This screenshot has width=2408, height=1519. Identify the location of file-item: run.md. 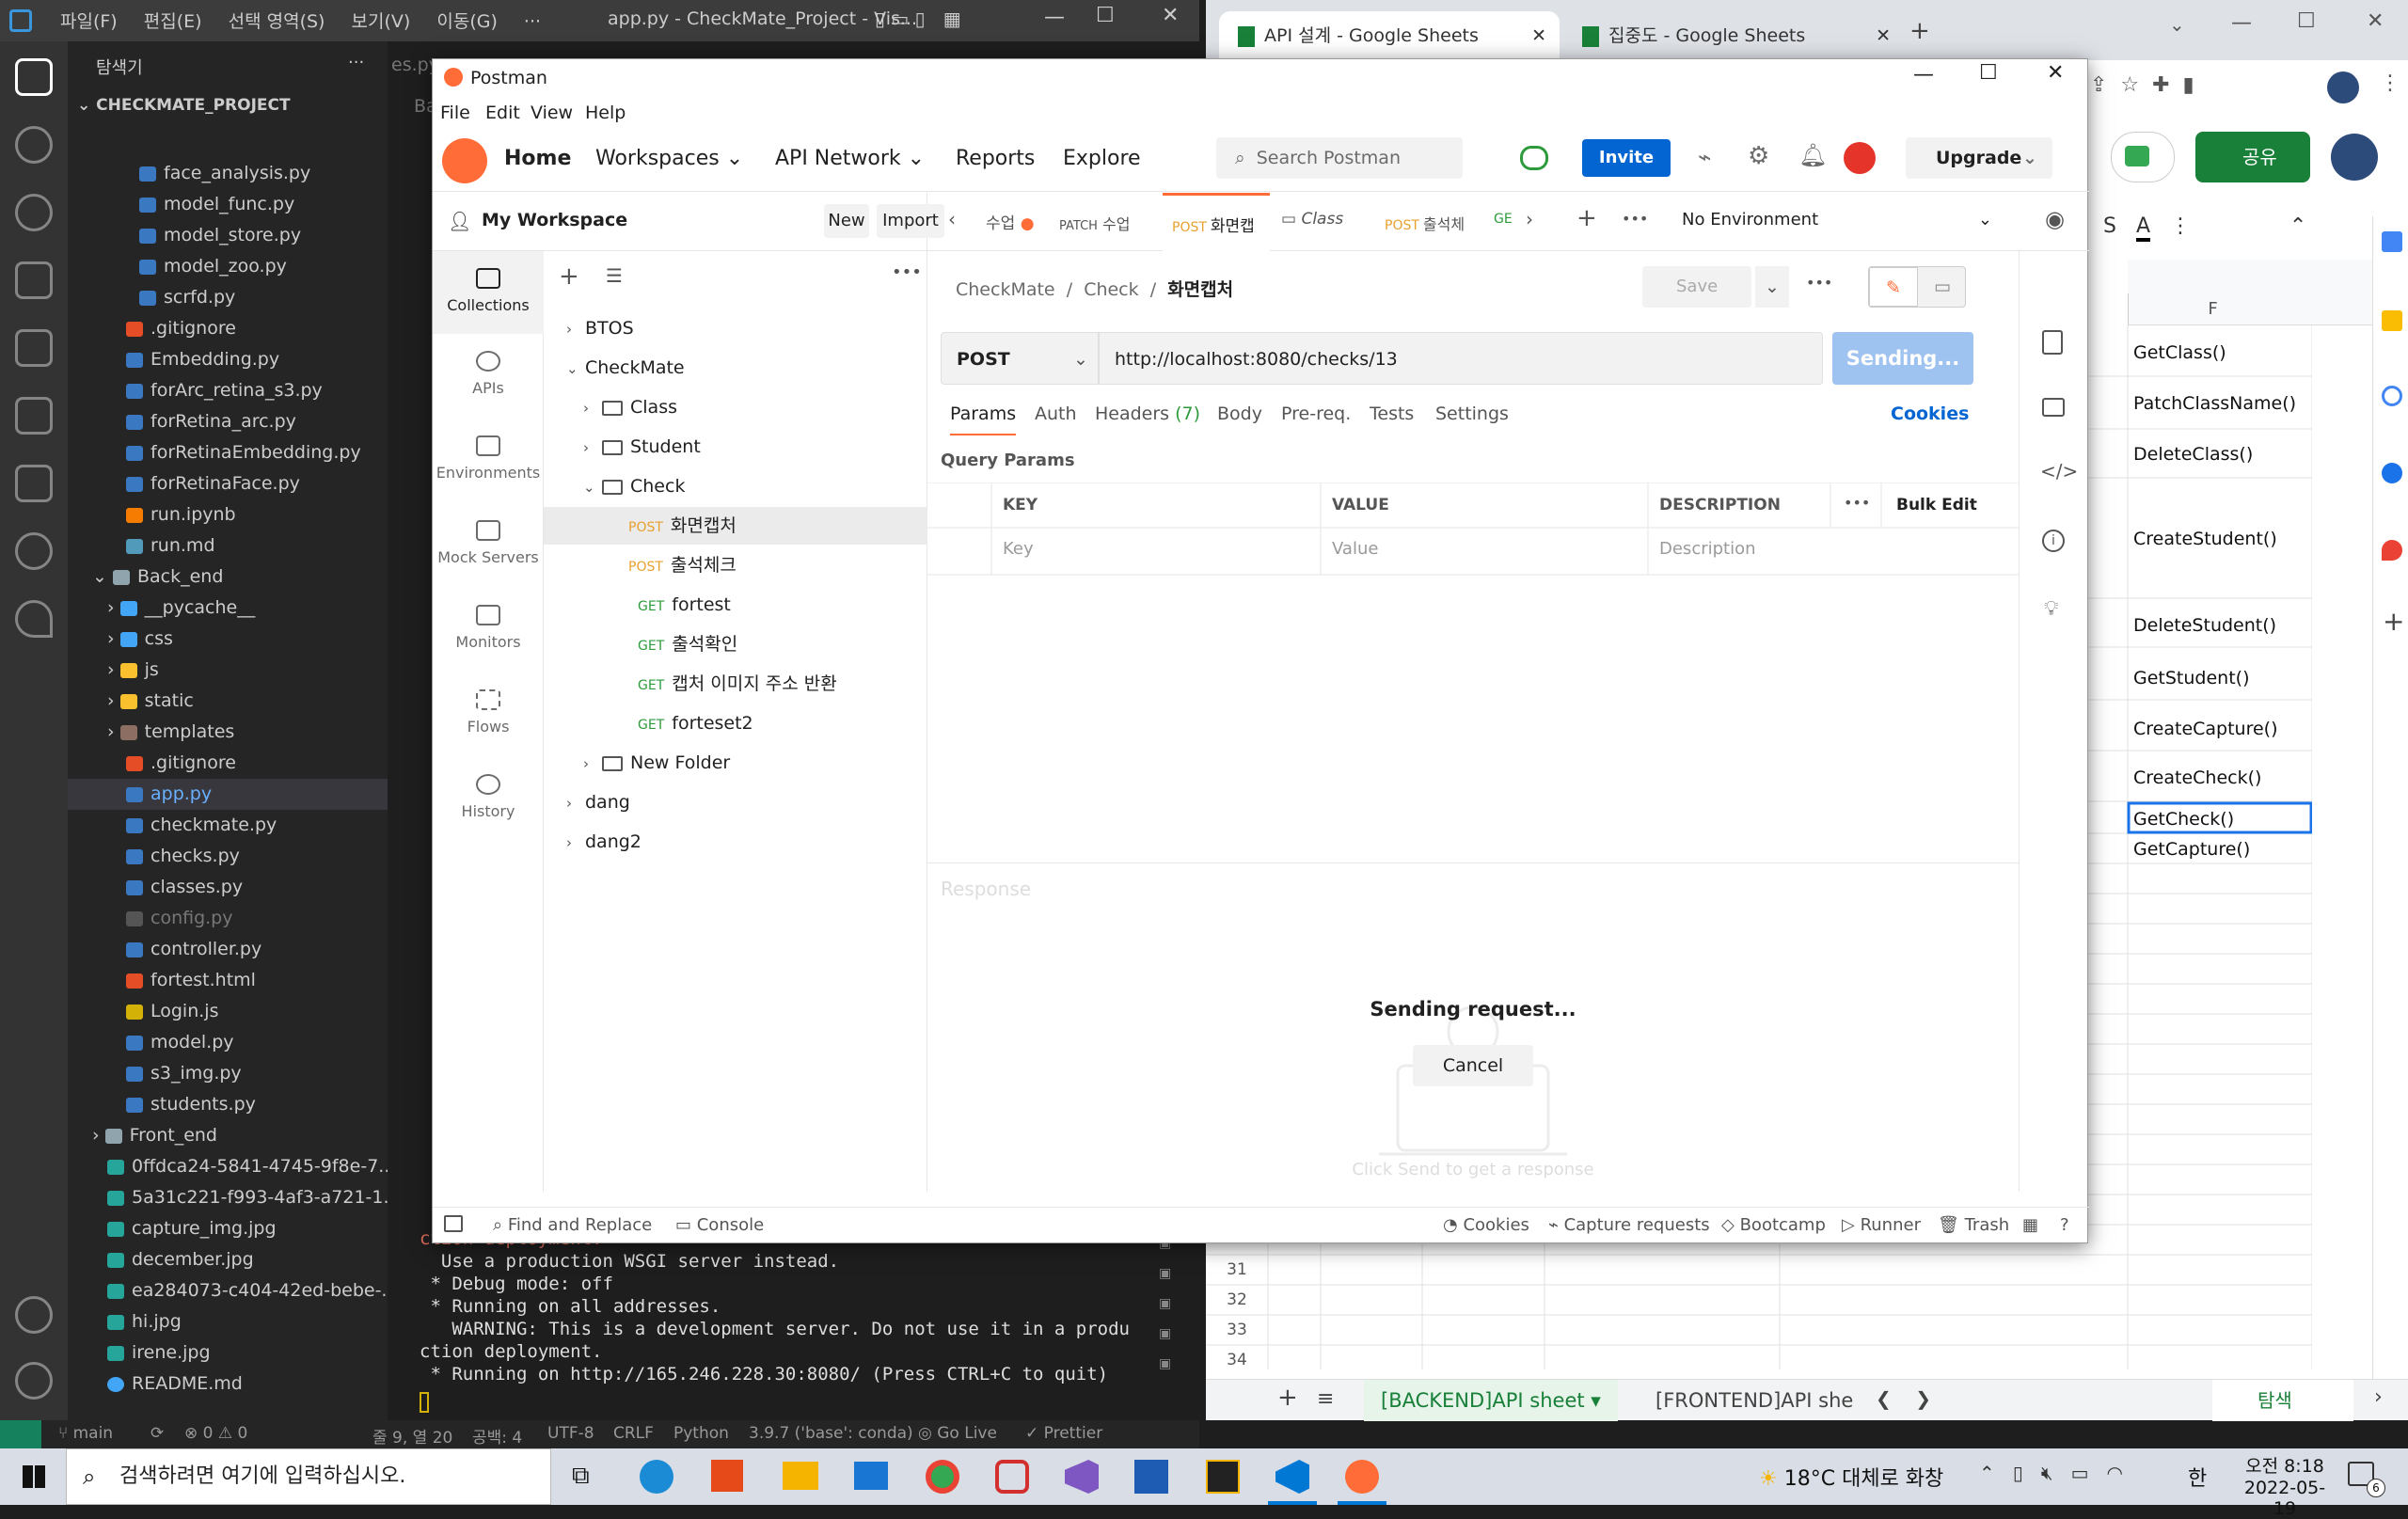
(228, 546).